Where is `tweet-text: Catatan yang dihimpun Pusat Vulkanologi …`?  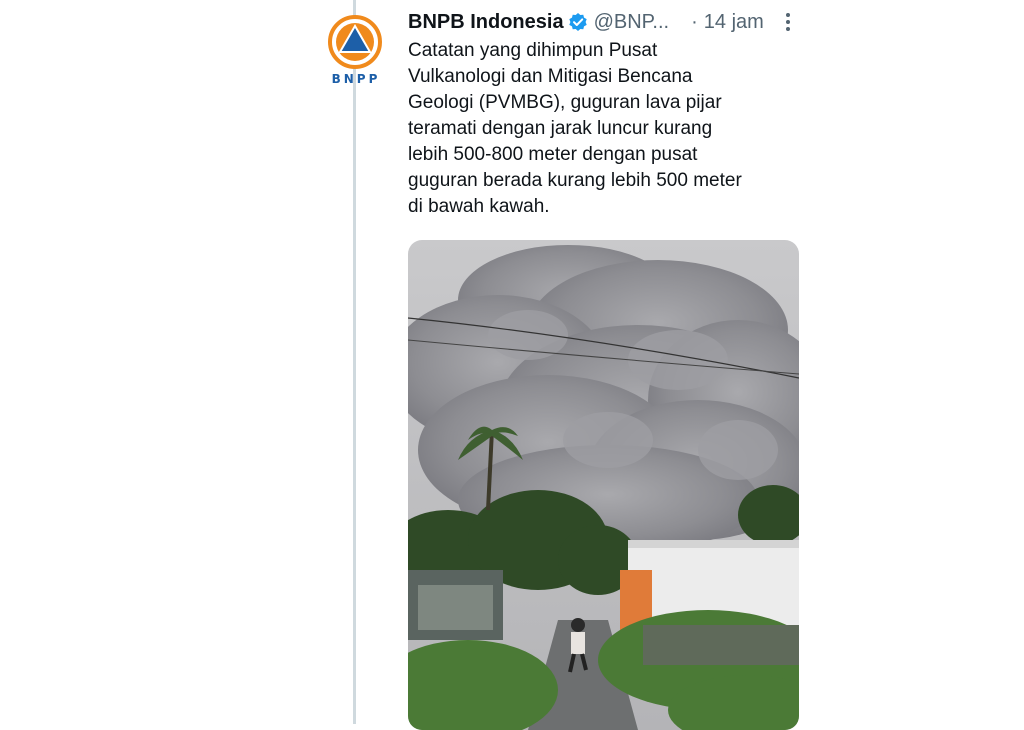
tweet-text: Catatan yang dihimpun Pusat Vulkanologi … is located at coordinates (575, 128).